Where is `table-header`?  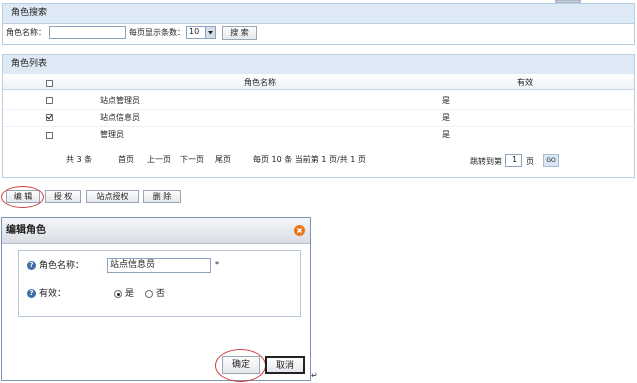
table-header is located at coordinates (318, 82).